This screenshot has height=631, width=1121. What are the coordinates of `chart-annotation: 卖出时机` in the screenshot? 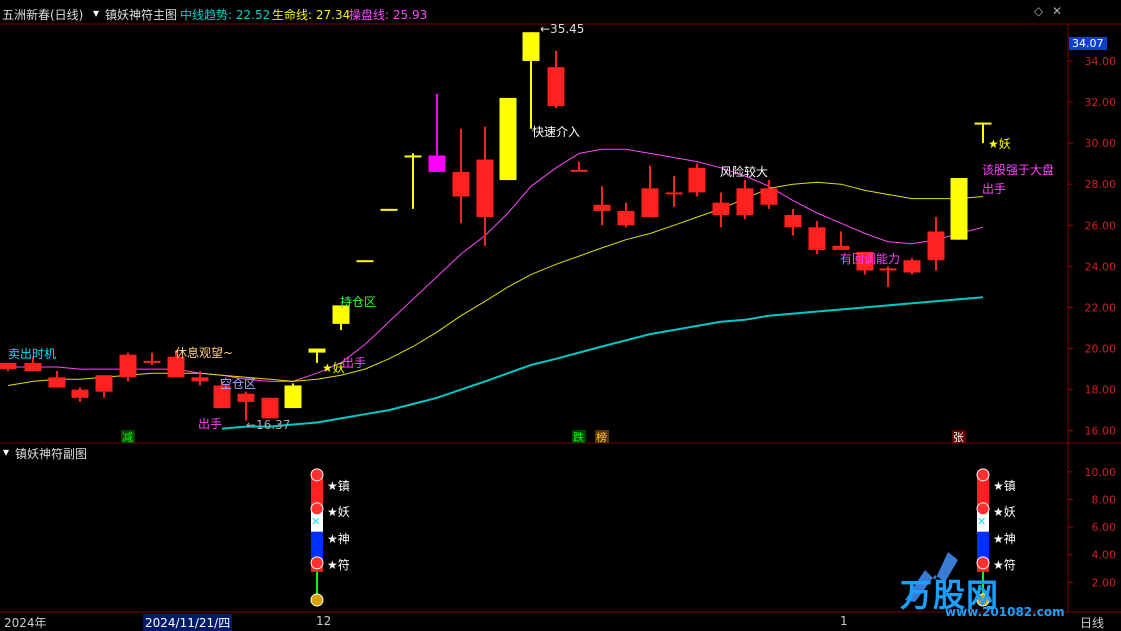 It's located at (32, 354).